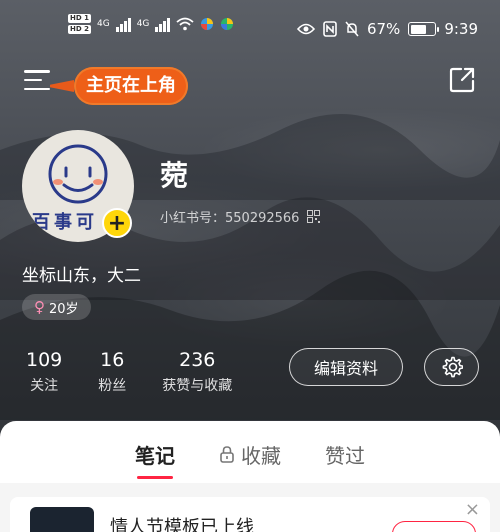  I want to click on home-corner-banner: 主页在上角, so click(119, 86).